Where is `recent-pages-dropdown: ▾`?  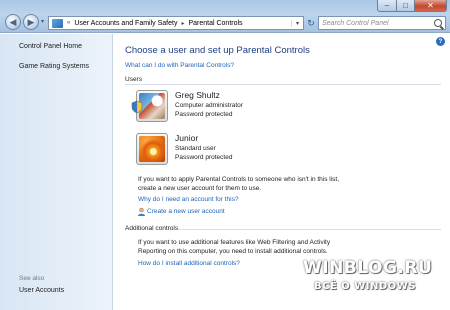 recent-pages-dropdown: ▾ is located at coordinates (42, 21).